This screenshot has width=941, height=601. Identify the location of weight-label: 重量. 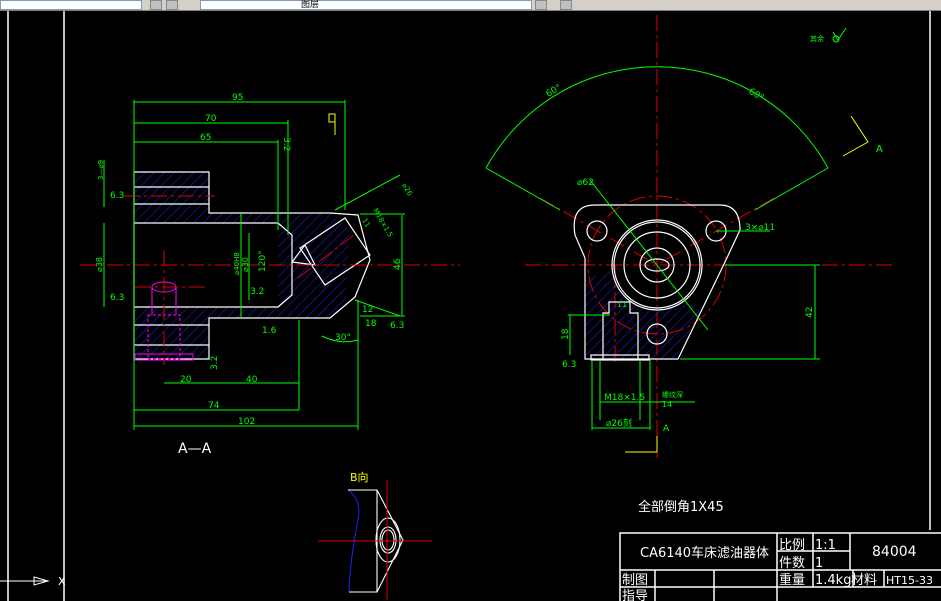
(792, 580).